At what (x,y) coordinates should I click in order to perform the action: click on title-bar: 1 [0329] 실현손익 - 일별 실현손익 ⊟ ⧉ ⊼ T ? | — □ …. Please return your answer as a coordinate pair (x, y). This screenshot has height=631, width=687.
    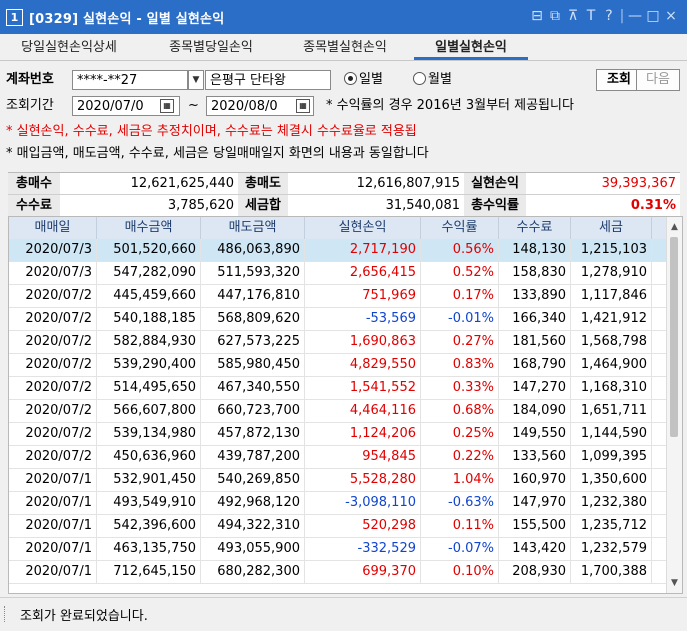
    Looking at the image, I should click on (343, 17).